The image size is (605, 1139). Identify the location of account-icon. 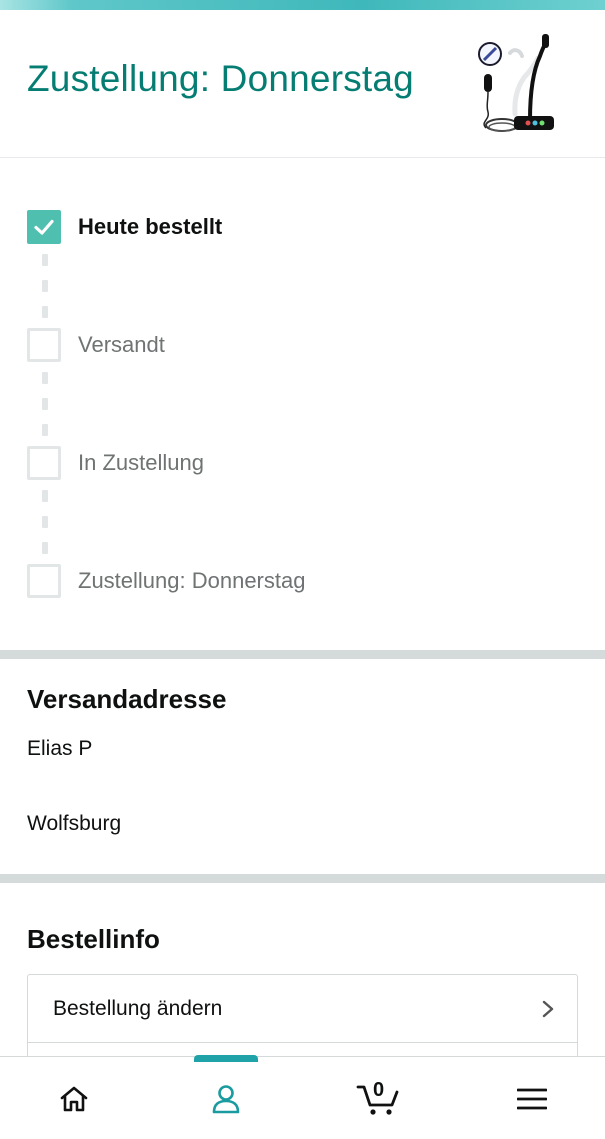
(226, 1099).